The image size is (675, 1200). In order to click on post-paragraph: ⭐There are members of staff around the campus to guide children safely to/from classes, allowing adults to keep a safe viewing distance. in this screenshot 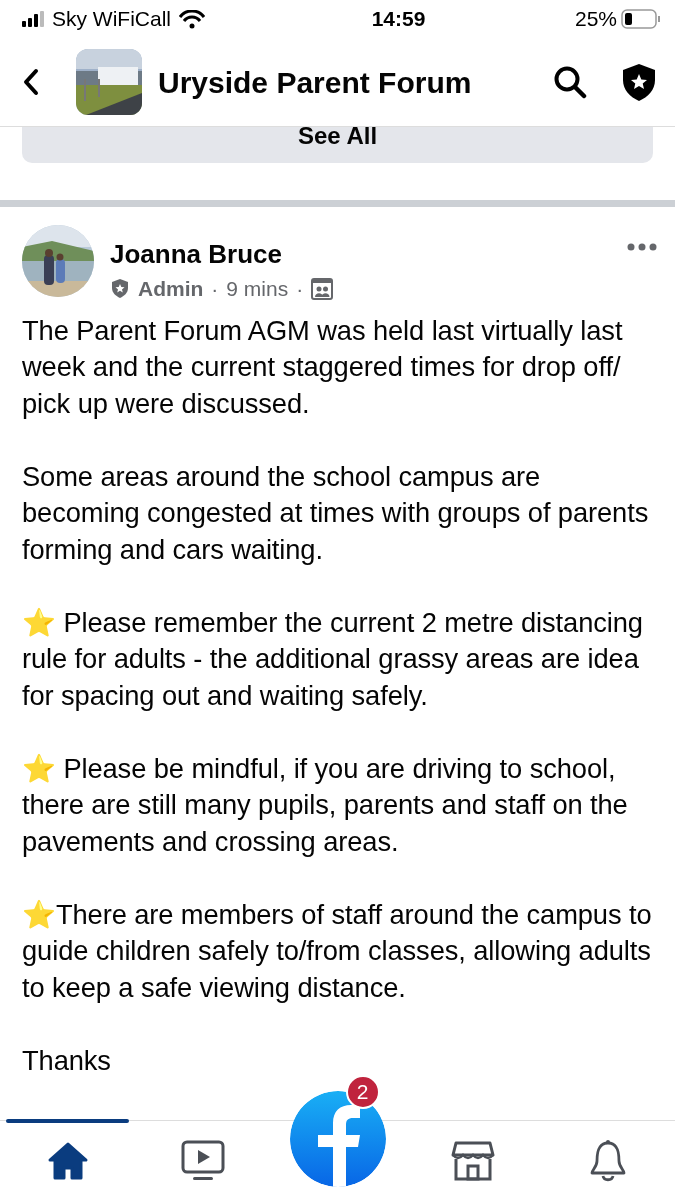, I will do `click(337, 951)`.